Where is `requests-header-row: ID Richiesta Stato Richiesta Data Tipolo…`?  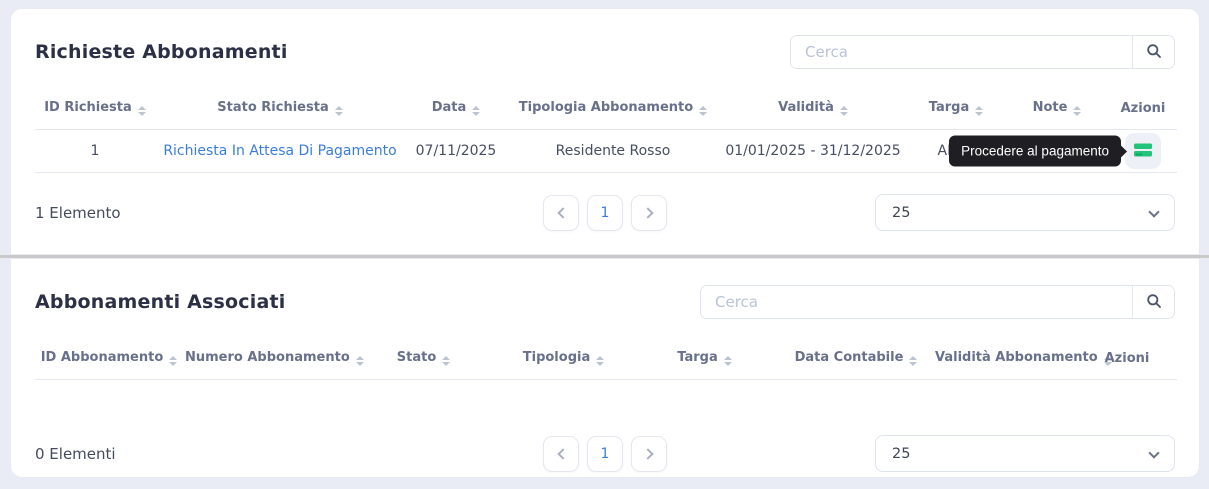
requests-header-row: ID Richiesta Stato Richiesta Data Tipolo… is located at coordinates (606, 109).